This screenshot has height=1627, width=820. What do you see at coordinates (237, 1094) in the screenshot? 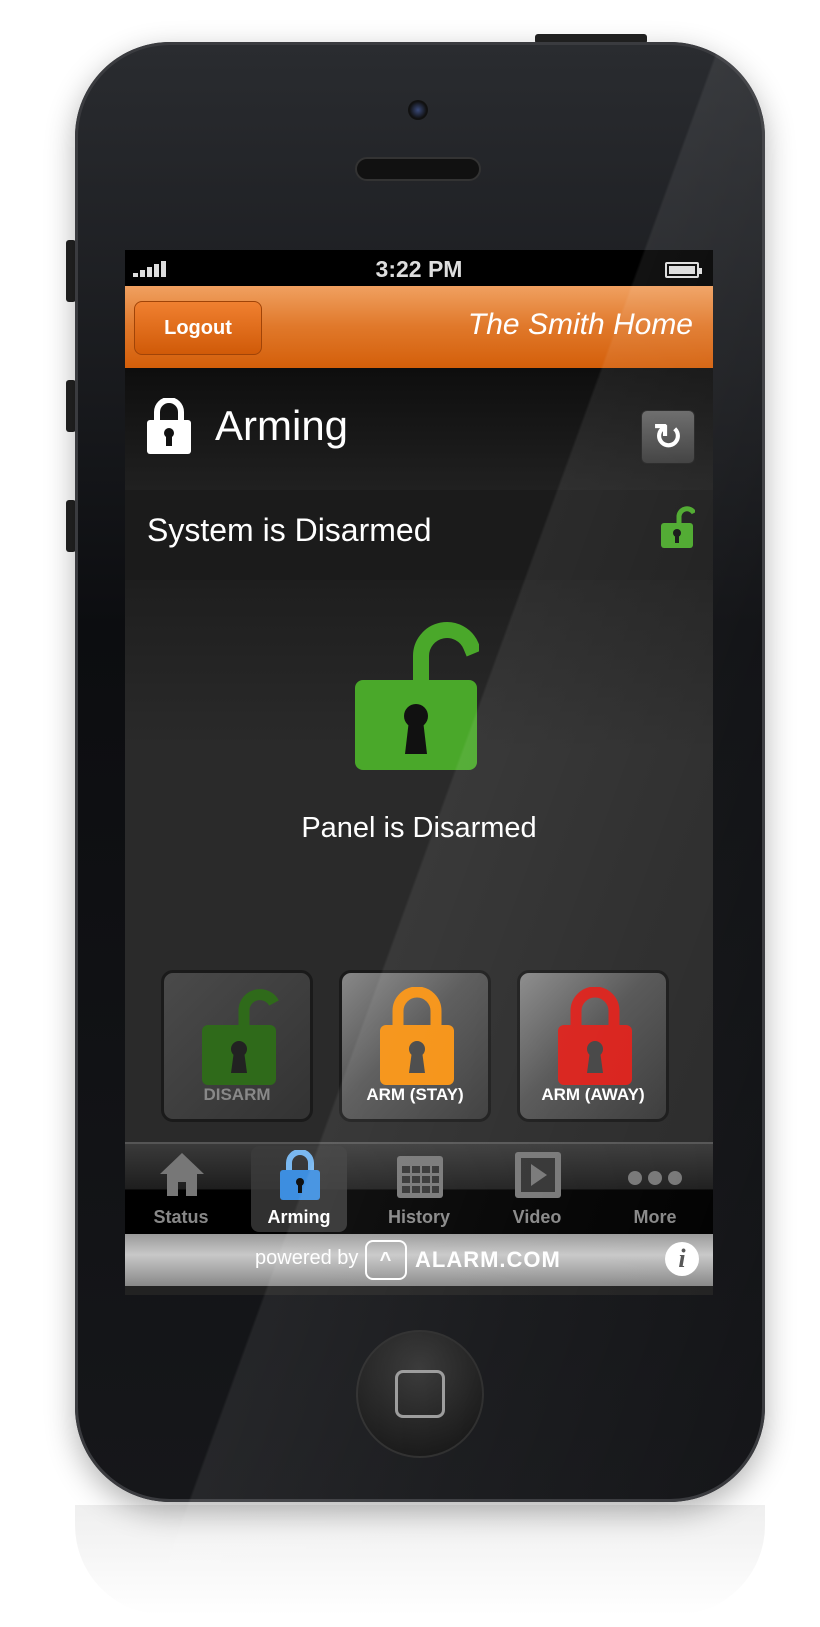
I see `disarm-label: DISARM` at bounding box center [237, 1094].